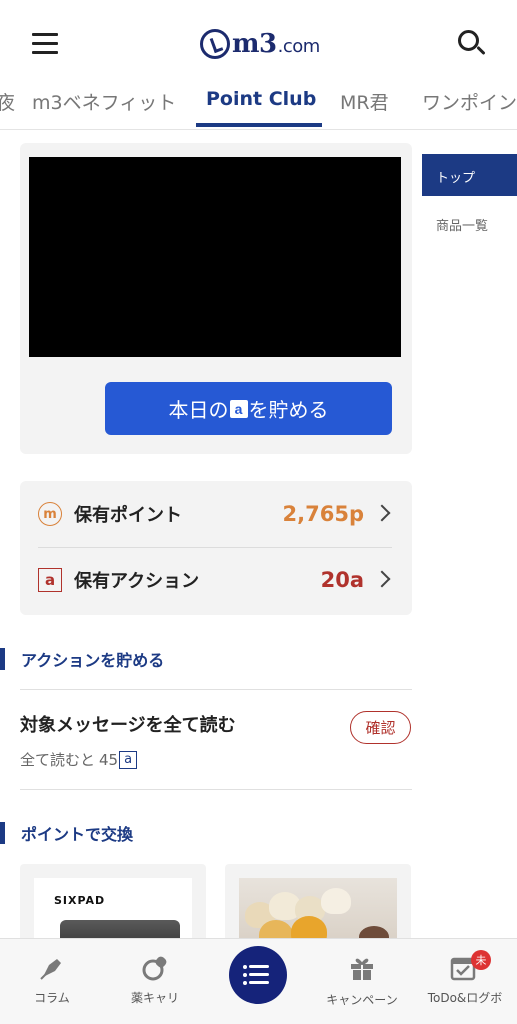 This screenshot has height=1024, width=517. What do you see at coordinates (288, 411) in the screenshot?
I see `cta-suffix: を貯める` at bounding box center [288, 411].